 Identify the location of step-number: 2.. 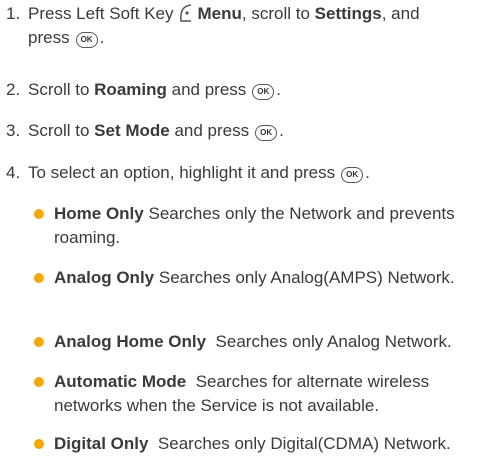
(13, 89).